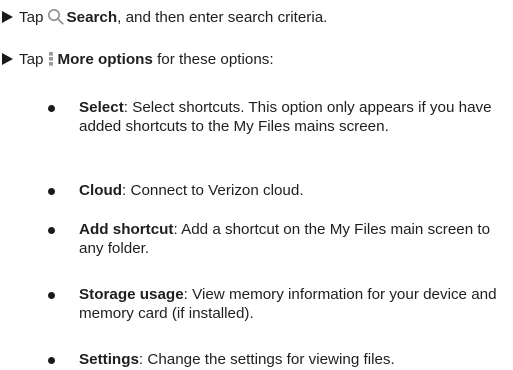 The width and height of the screenshot is (513, 370). Describe the element at coordinates (92, 17) in the screenshot. I see `search-label: Search` at that location.